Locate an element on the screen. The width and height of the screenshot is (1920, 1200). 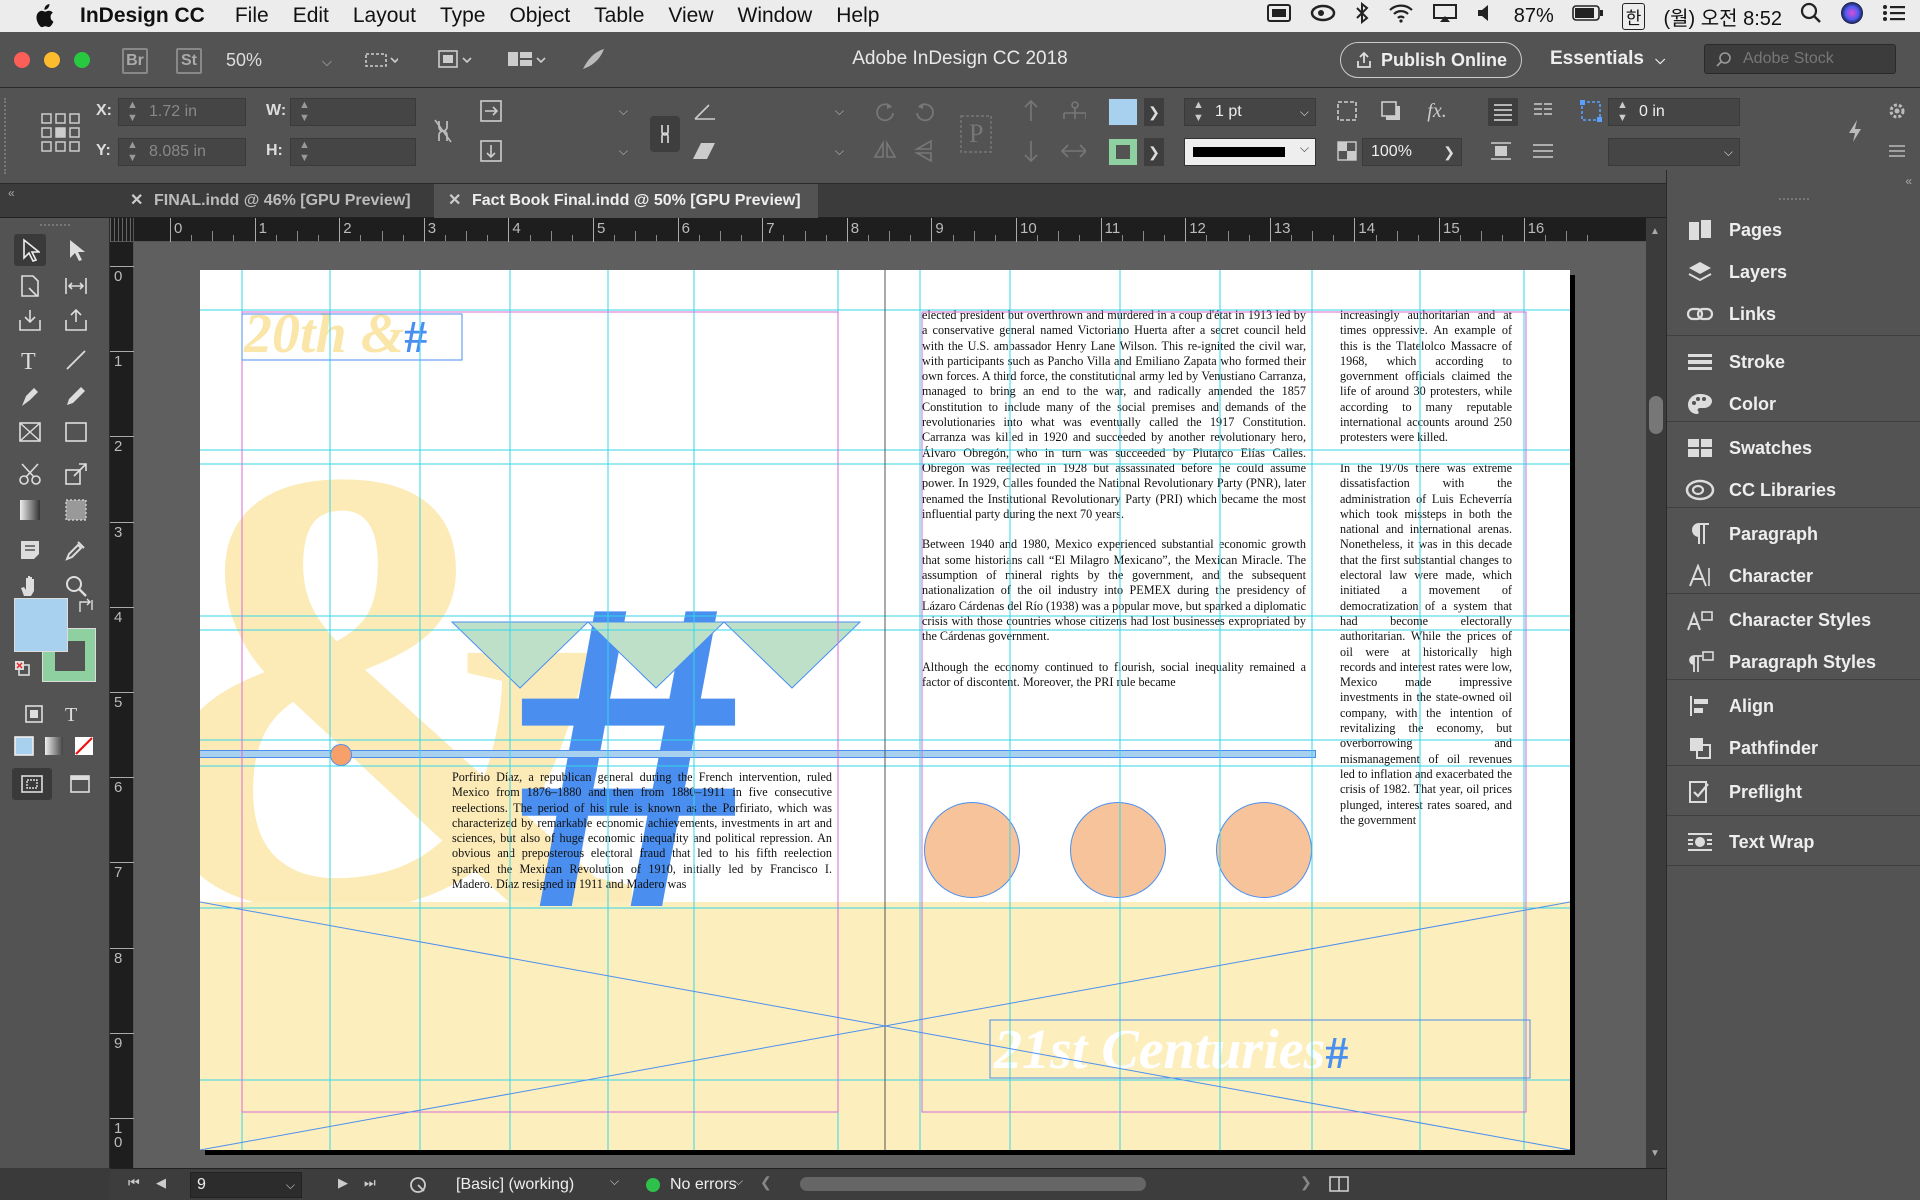
close-icon: ✕ is located at coordinates (454, 201).